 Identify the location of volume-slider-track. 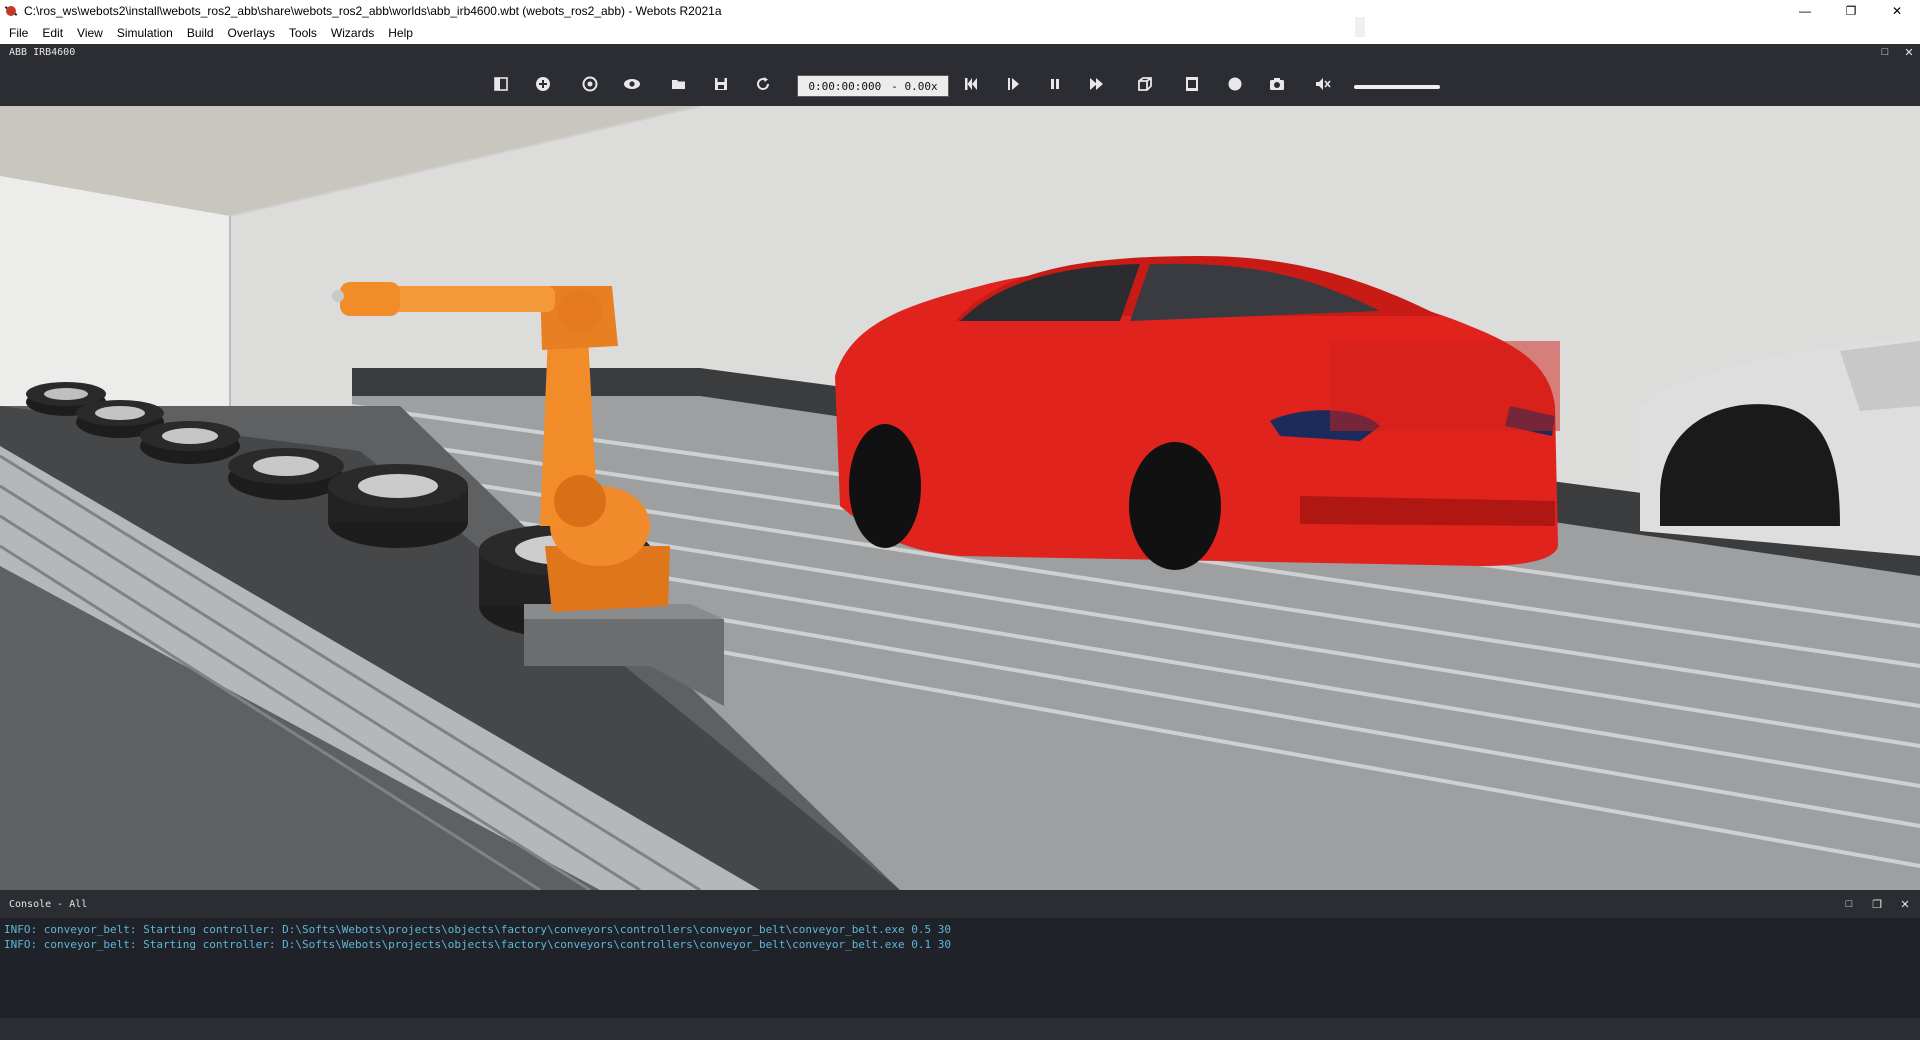
(1397, 87).